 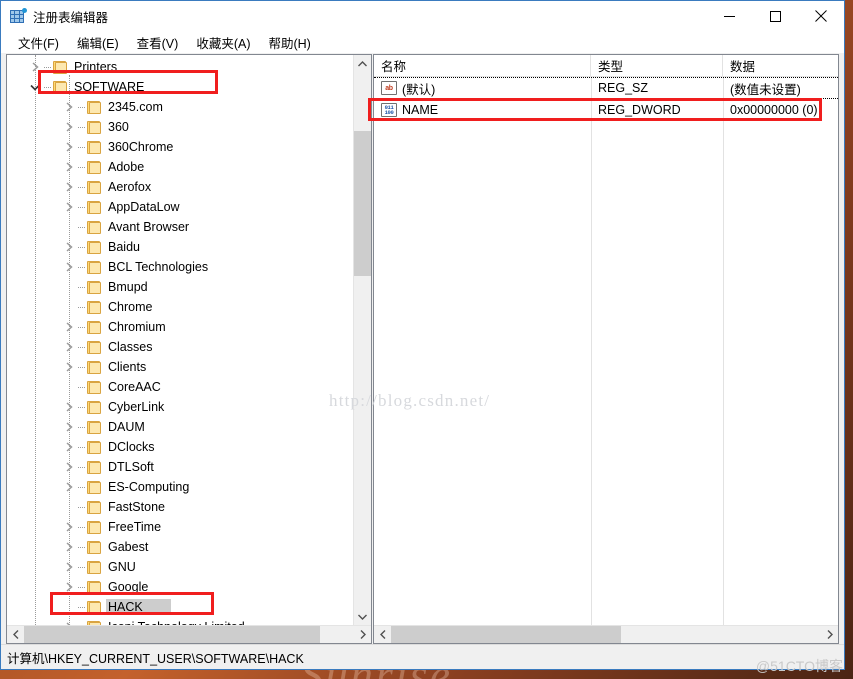 I want to click on tree-hscroll-track, so click(x=189, y=634).